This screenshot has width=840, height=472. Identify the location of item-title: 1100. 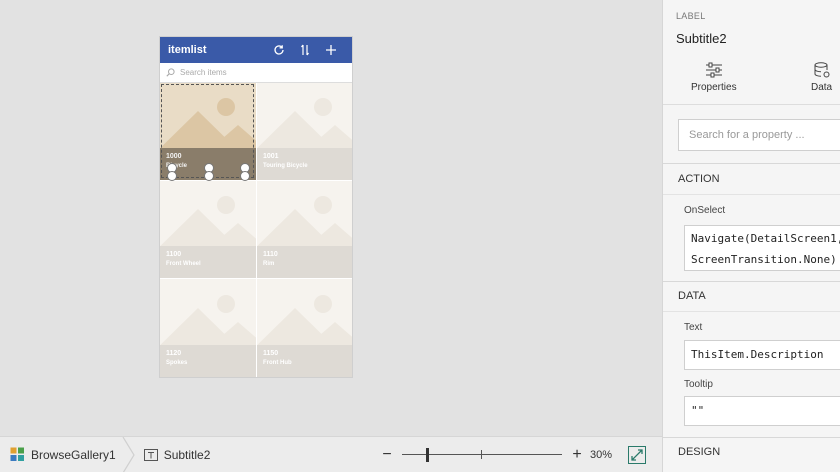
(174, 254).